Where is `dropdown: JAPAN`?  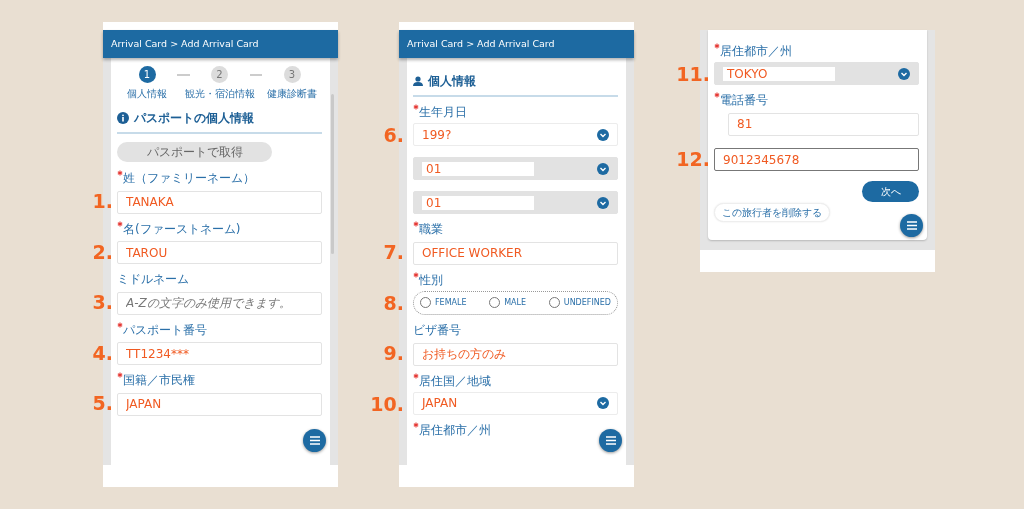 dropdown: JAPAN is located at coordinates (515, 403).